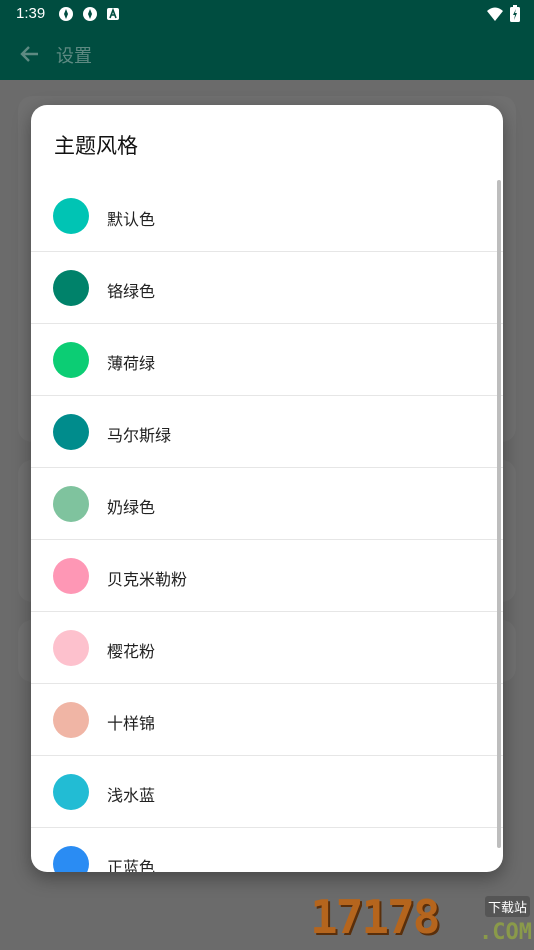 The width and height of the screenshot is (534, 950). Describe the element at coordinates (505, 932) in the screenshot. I see `watermark-domain: .COM` at that location.